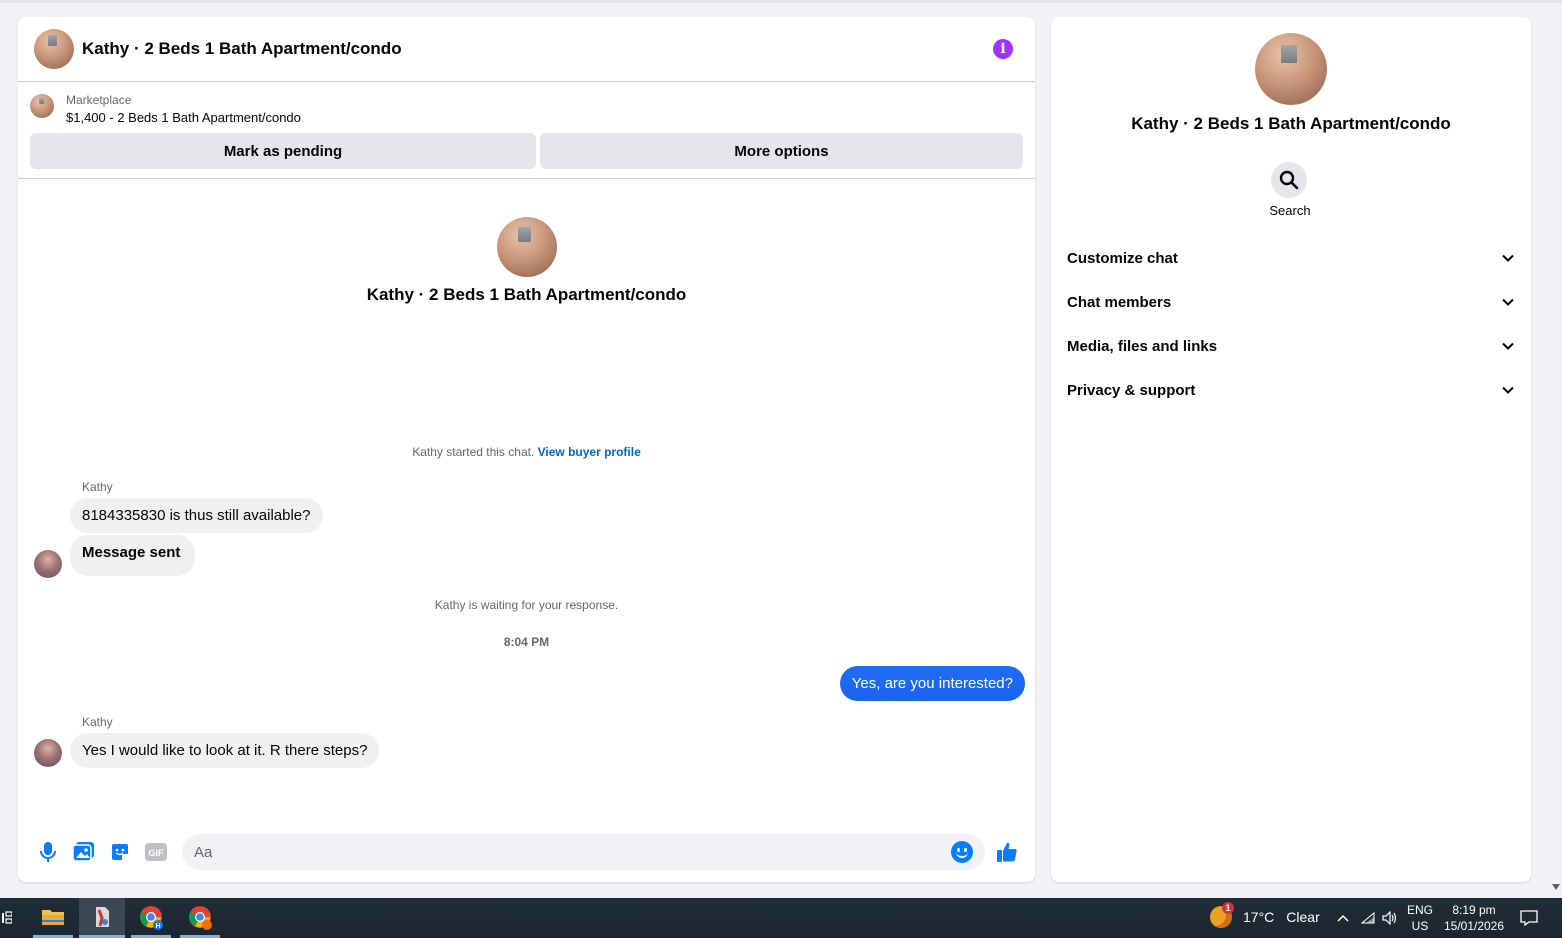 Image resolution: width=1562 pixels, height=938 pixels. Describe the element at coordinates (1222, 915) in the screenshot. I see `weather-moon-icon: 1` at that location.